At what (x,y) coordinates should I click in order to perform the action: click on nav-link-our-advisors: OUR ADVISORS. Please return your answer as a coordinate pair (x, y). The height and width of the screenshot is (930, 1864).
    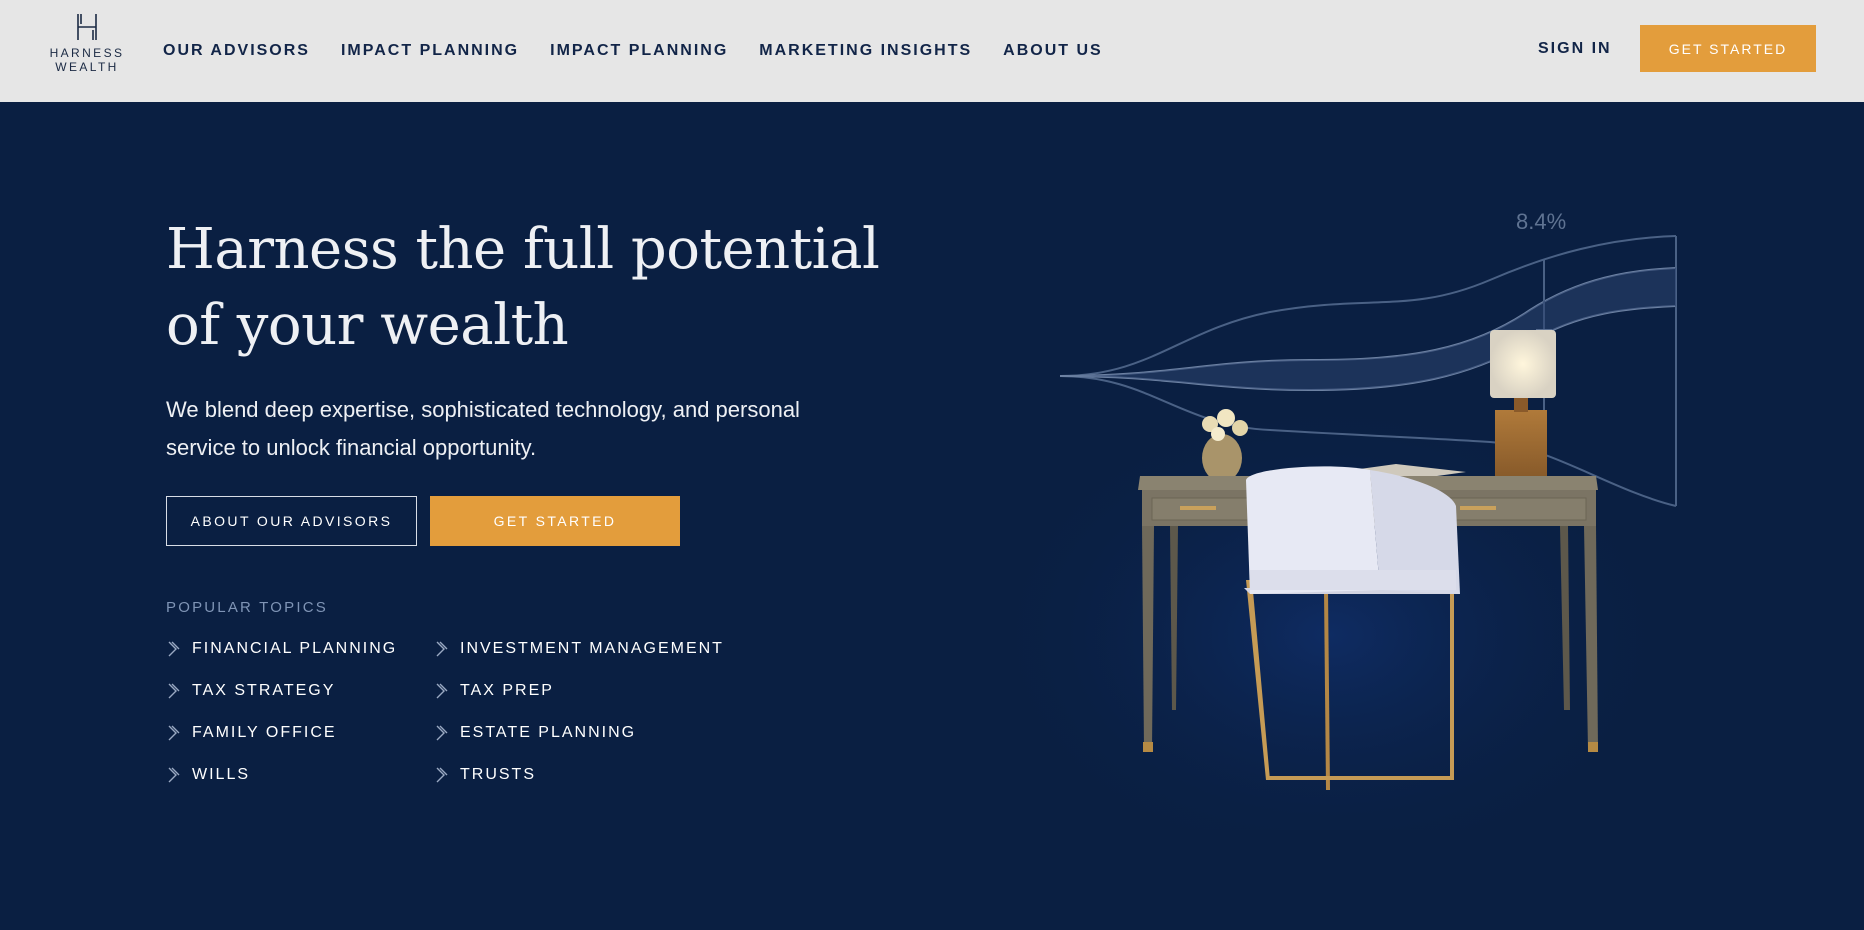
    Looking at the image, I should click on (236, 51).